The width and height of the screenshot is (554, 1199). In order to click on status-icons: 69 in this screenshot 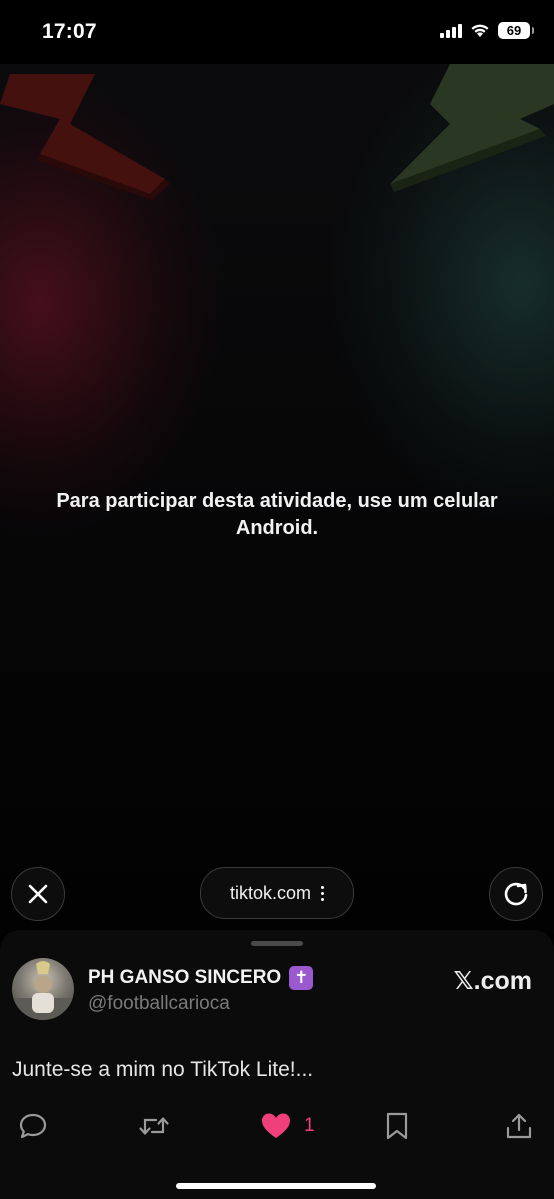, I will do `click(487, 30)`.